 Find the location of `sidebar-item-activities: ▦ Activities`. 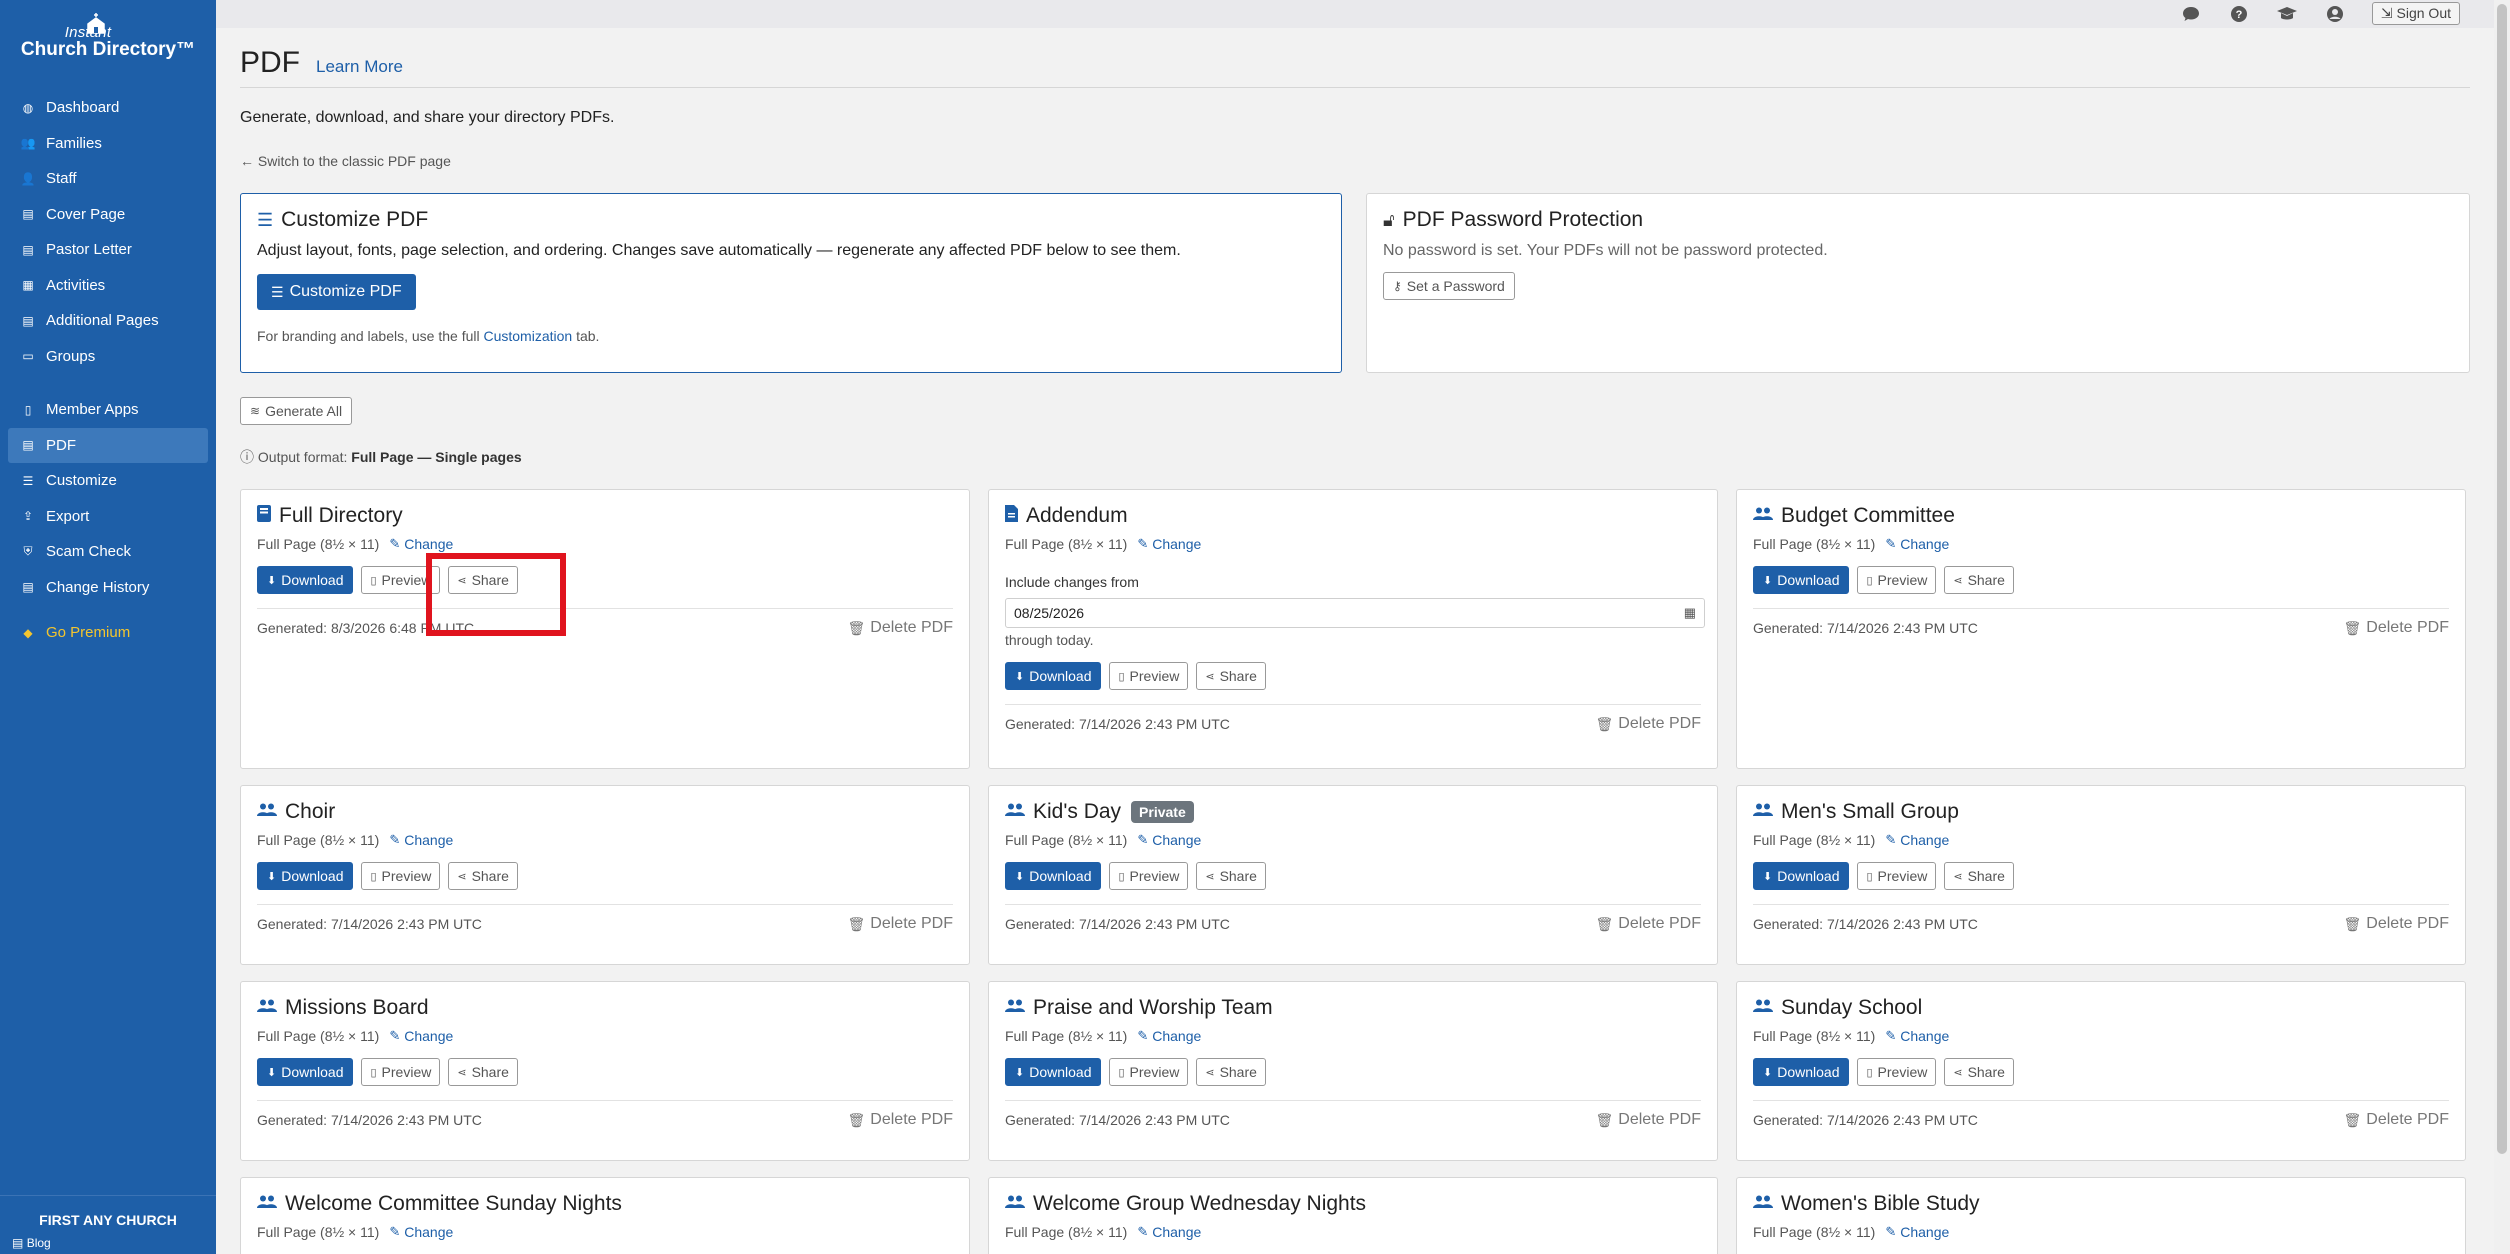

sidebar-item-activities: ▦ Activities is located at coordinates (108, 286).